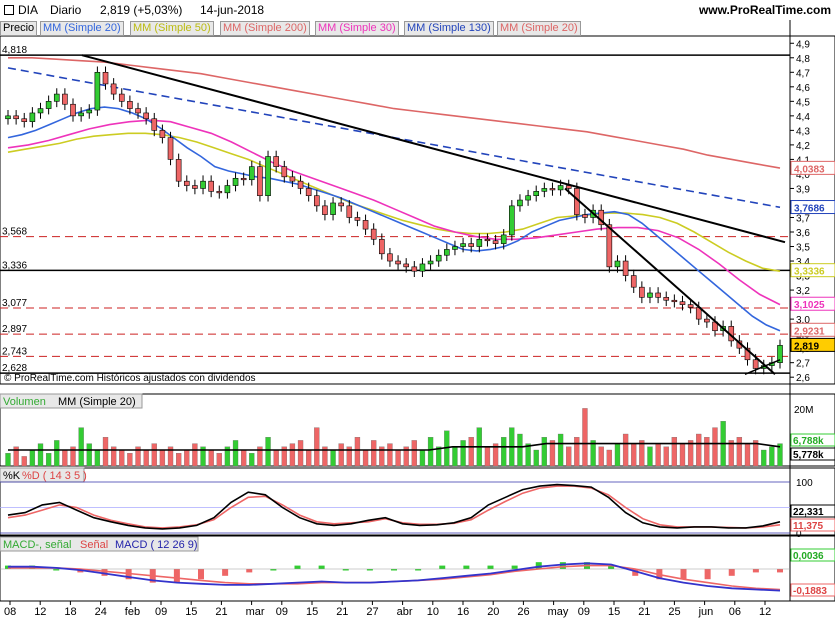 This screenshot has width=835, height=620. What do you see at coordinates (394, 507) in the screenshot?
I see `stoch-d-line` at bounding box center [394, 507].